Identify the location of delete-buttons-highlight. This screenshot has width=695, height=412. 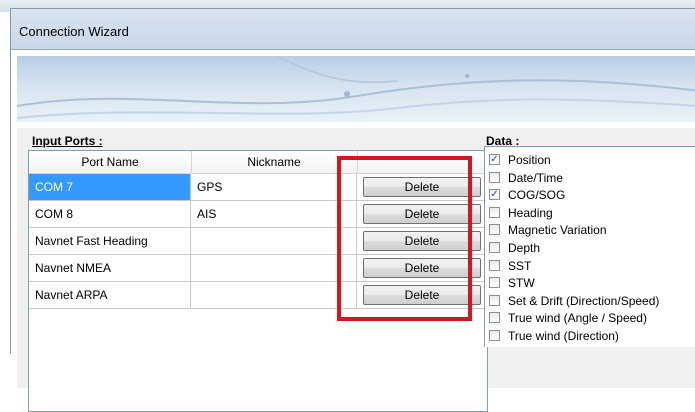
(404, 238).